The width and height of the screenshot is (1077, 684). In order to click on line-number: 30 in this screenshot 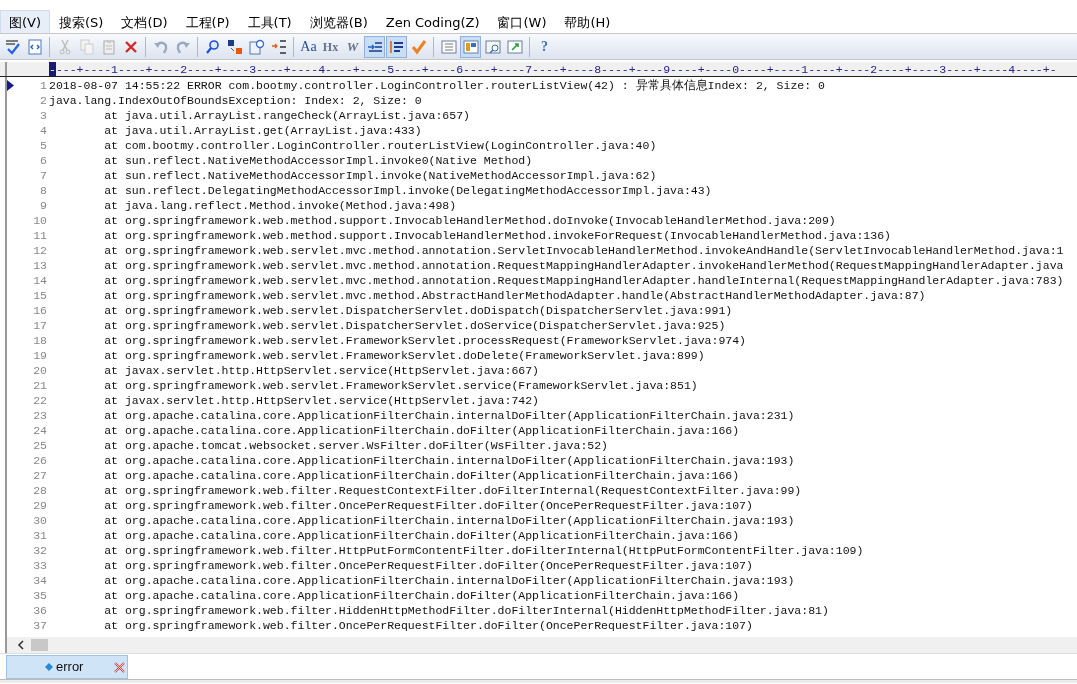, I will do `click(40, 520)`.